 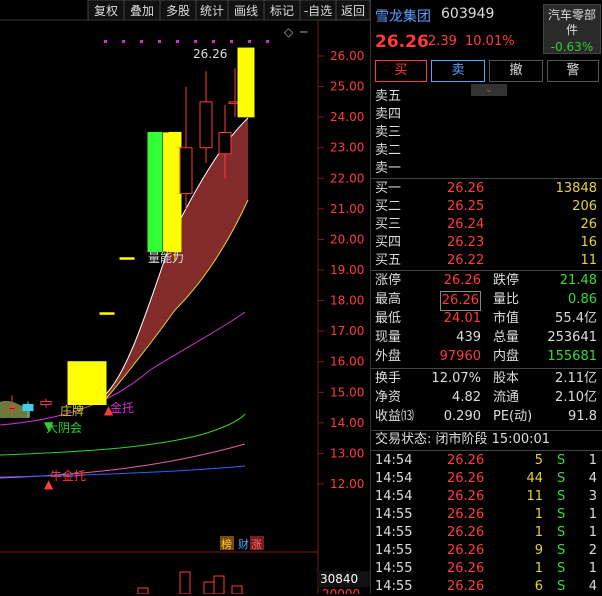 What do you see at coordinates (486, 261) in the screenshot?
I see `buy-level-5: 买五 26.22 11` at bounding box center [486, 261].